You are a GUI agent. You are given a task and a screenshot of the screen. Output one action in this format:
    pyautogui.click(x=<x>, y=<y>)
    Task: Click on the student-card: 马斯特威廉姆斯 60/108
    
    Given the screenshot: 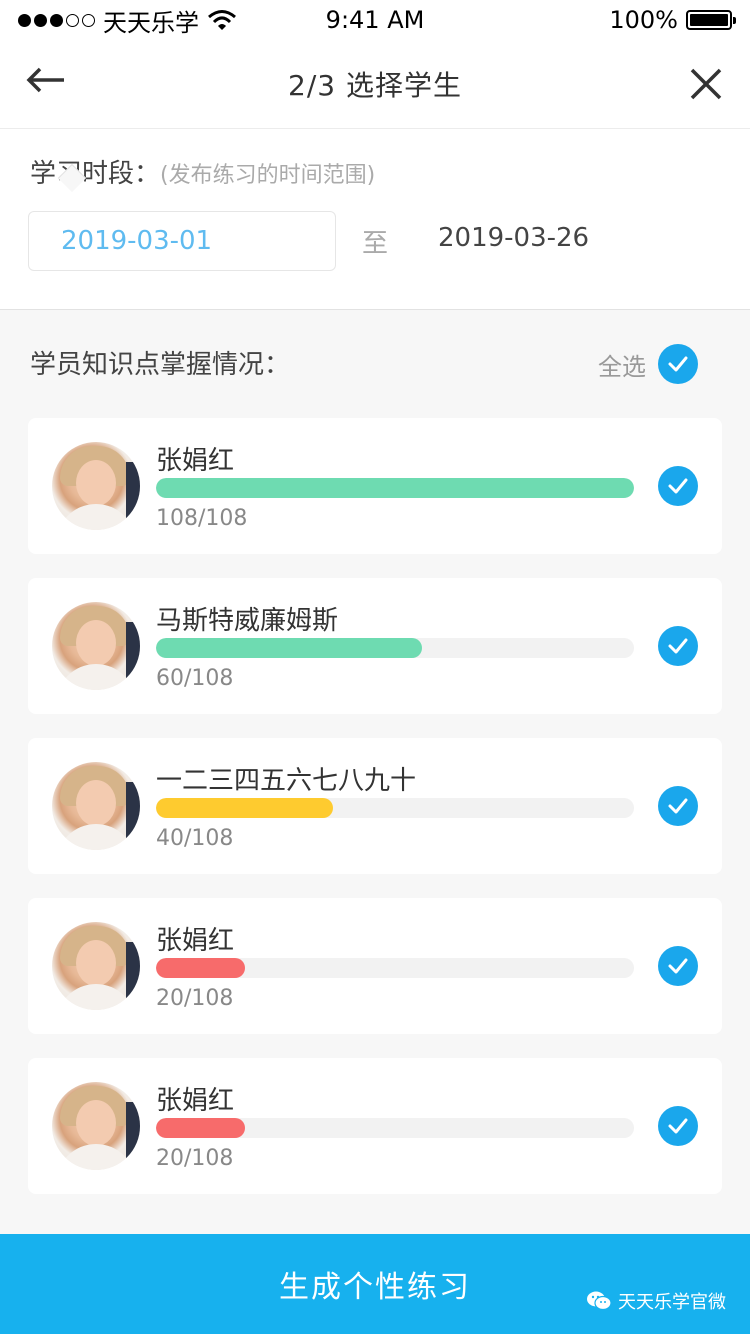 What is the action you would take?
    pyautogui.click(x=375, y=646)
    